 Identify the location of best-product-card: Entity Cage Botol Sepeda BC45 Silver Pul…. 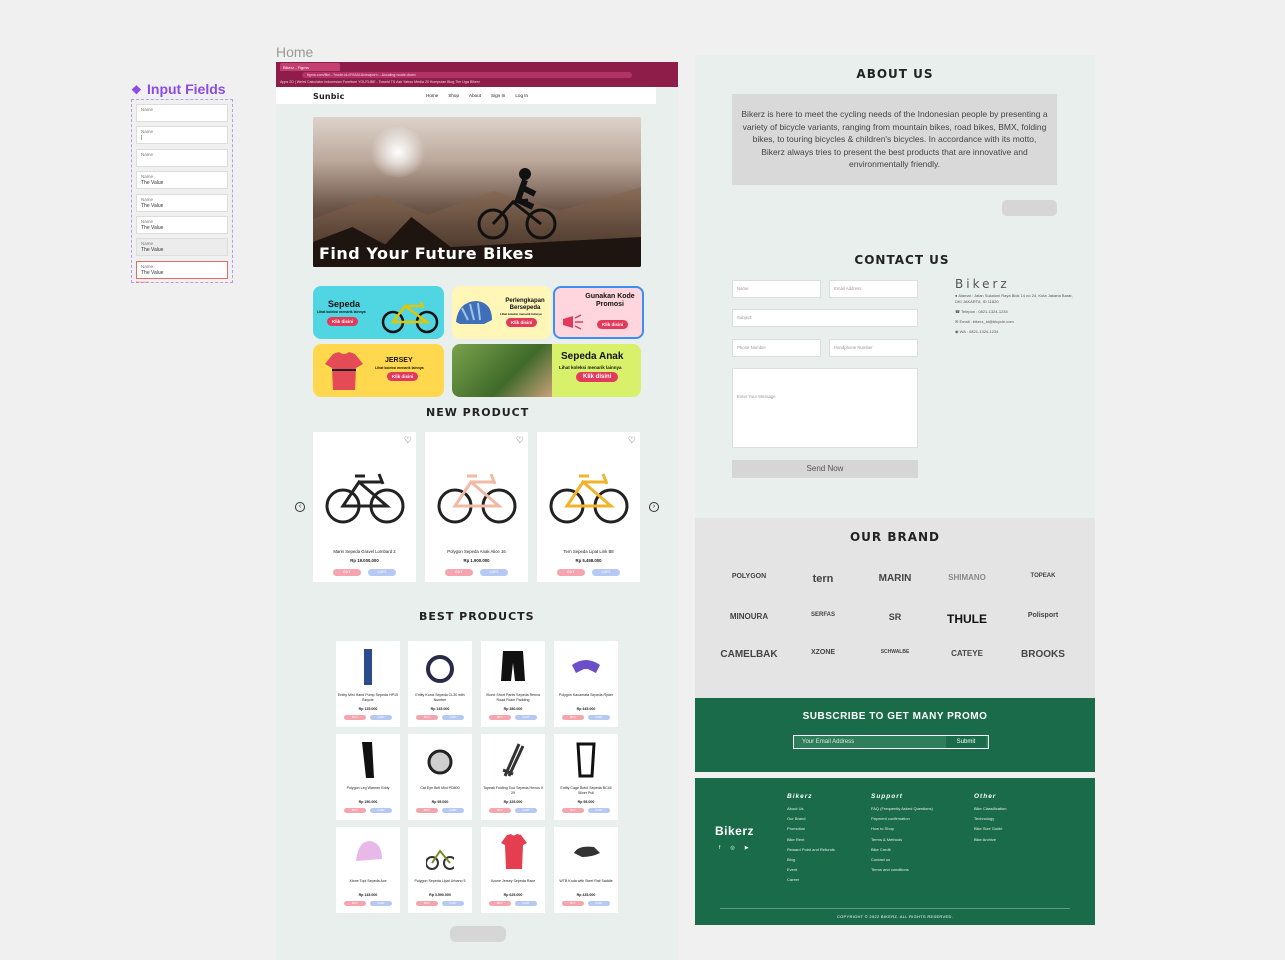
(586, 777).